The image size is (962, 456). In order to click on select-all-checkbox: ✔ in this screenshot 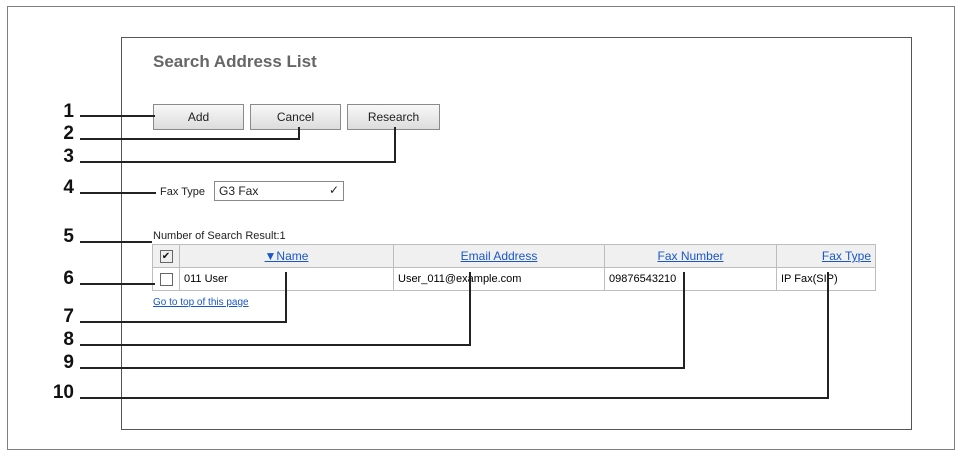, I will do `click(166, 256)`.